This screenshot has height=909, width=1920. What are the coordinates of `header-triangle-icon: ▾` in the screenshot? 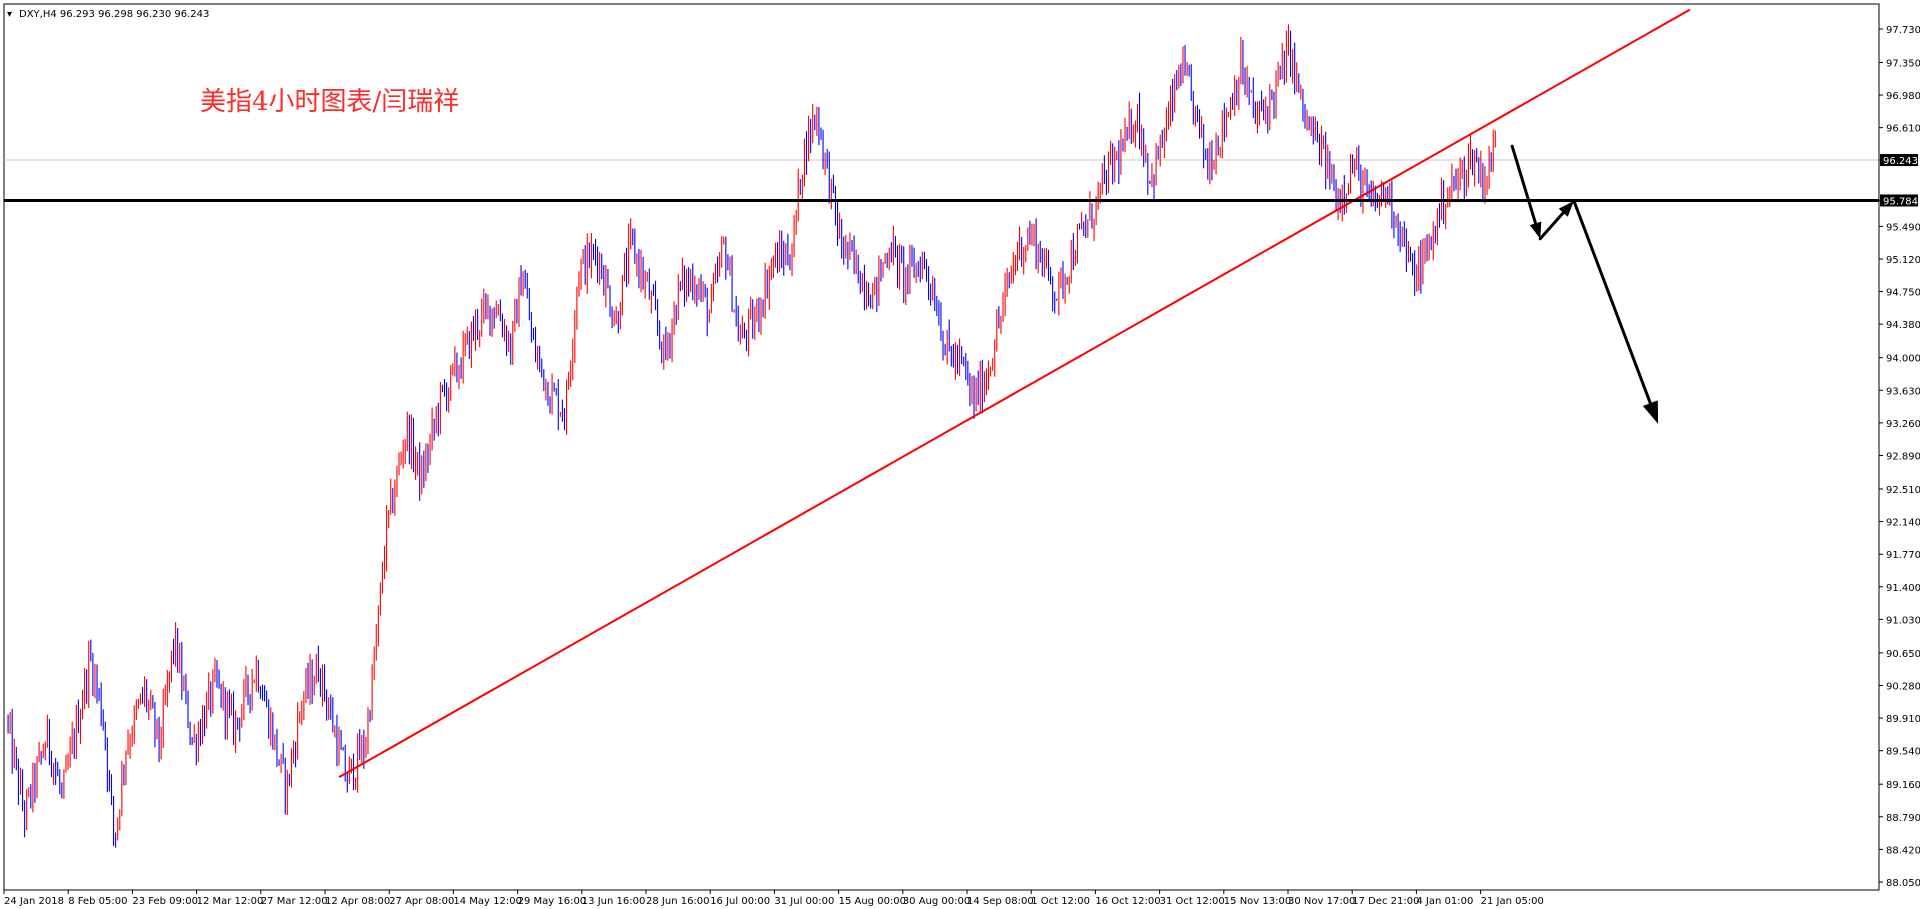 It's located at (9, 14).